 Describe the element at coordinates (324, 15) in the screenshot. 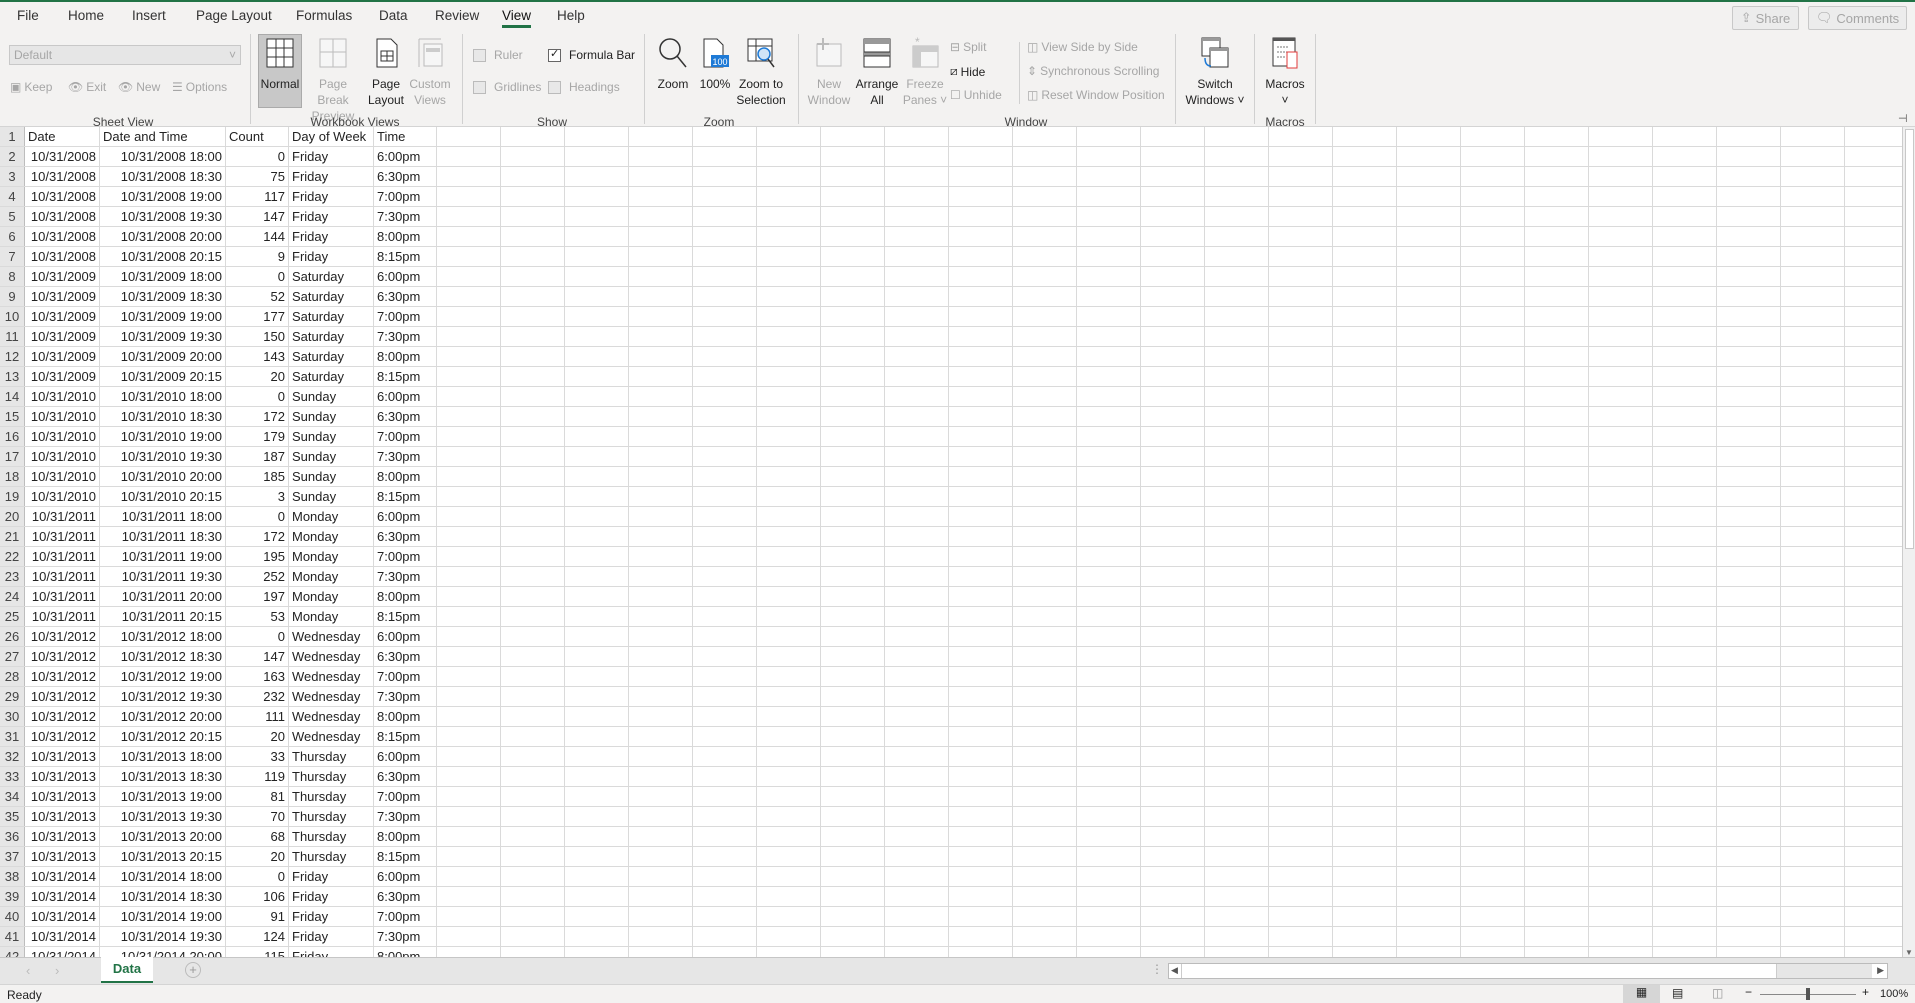

I see `tab-formulas: Formulas` at that location.